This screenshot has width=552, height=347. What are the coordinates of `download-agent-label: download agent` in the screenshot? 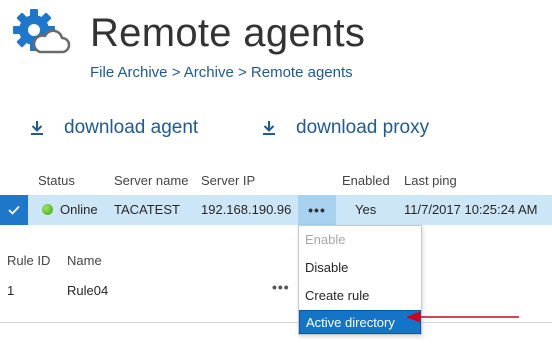 It's located at (131, 127).